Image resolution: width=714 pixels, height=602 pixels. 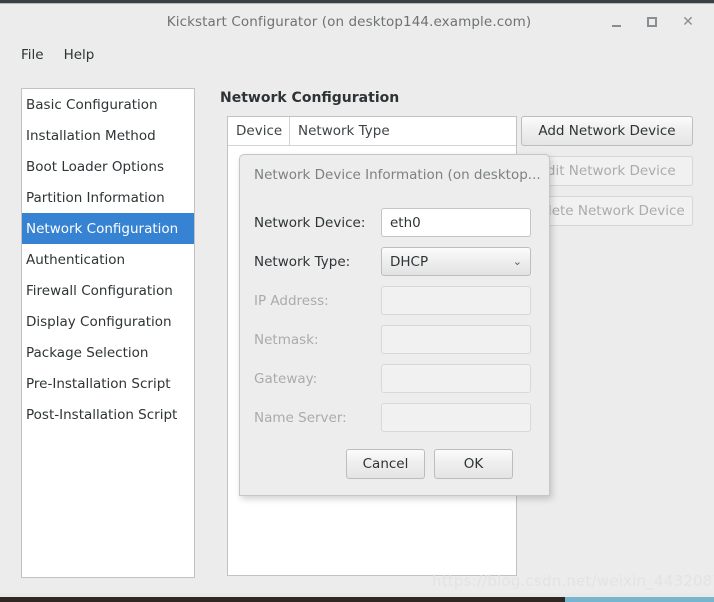 I want to click on menu-item-help: Help, so click(x=79, y=55).